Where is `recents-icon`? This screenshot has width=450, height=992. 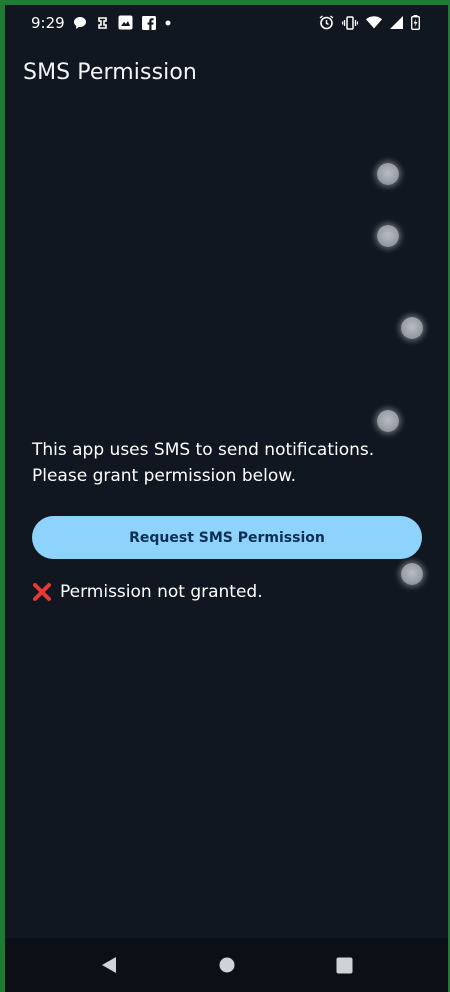 recents-icon is located at coordinates (344, 965).